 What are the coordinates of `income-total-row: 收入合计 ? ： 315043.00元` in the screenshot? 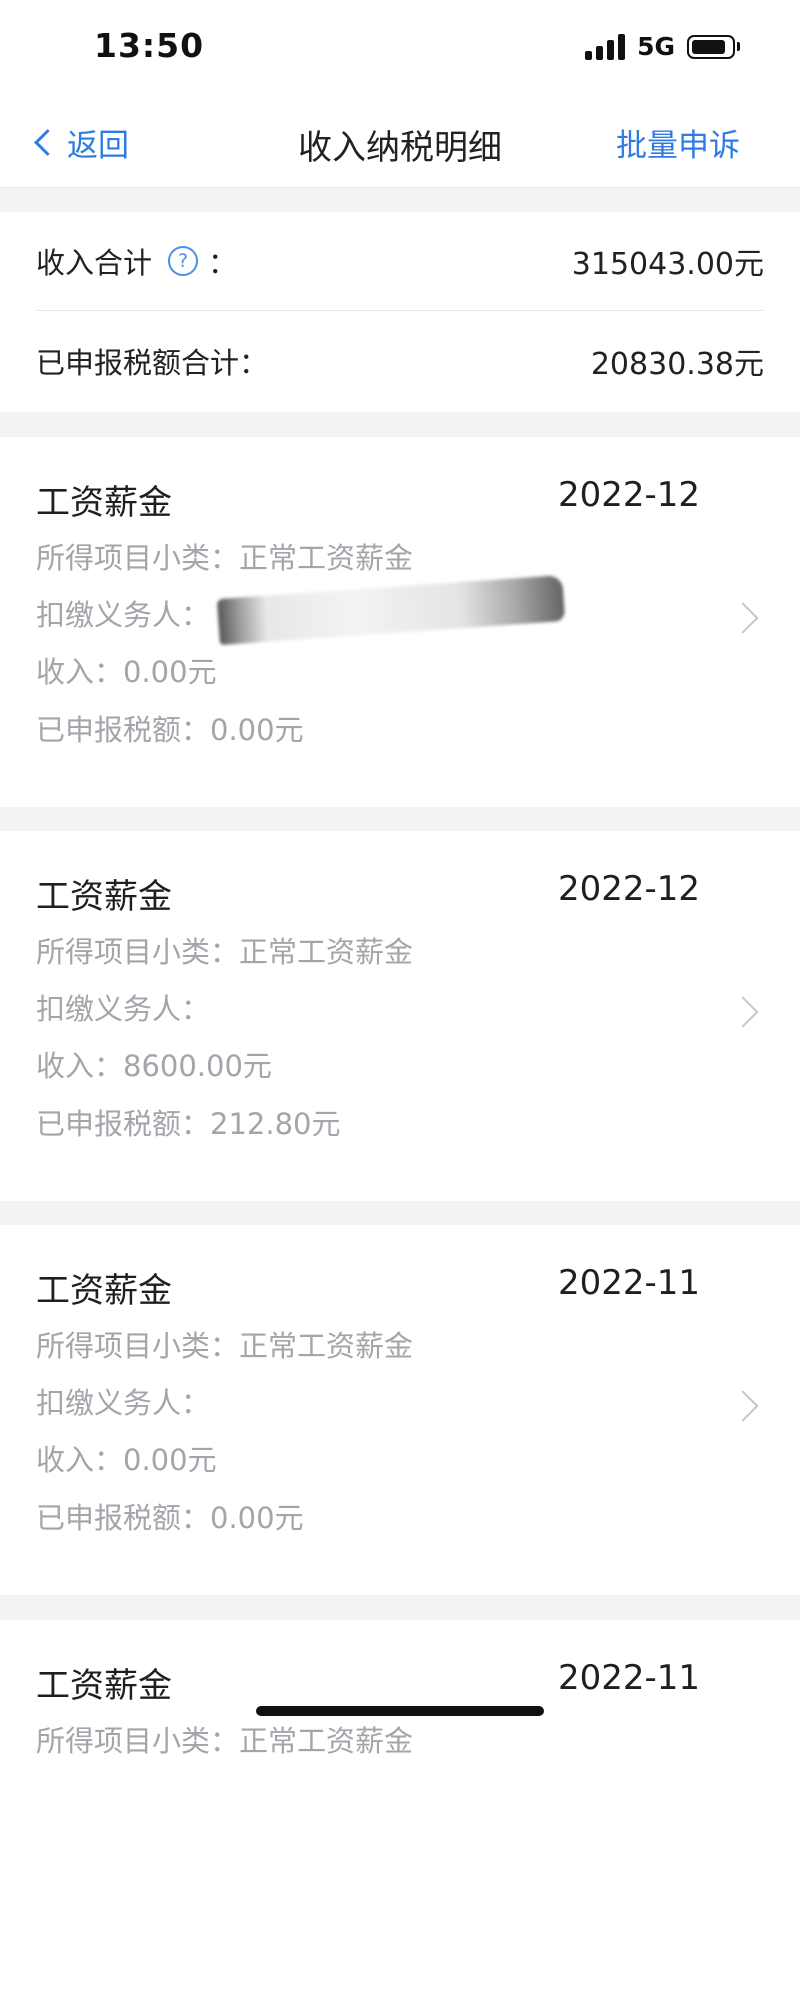 It's located at (400, 261).